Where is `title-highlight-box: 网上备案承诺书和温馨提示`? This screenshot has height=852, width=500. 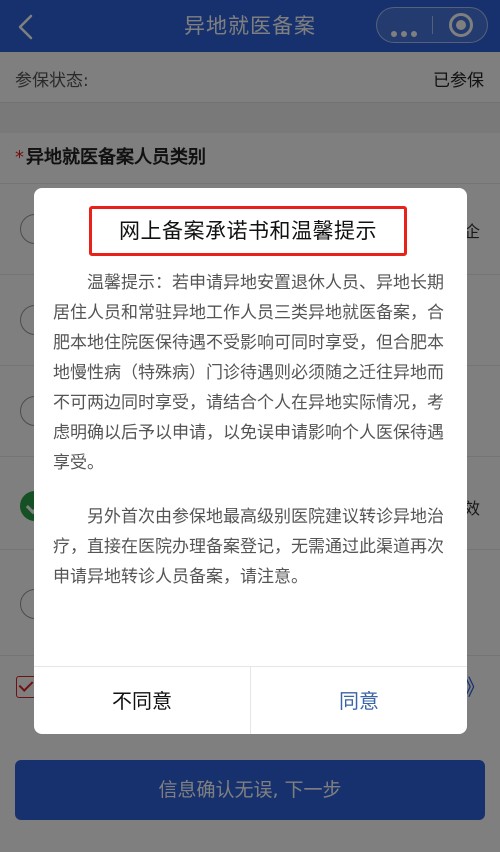
title-highlight-box: 网上备案承诺书和温馨提示 is located at coordinates (248, 231).